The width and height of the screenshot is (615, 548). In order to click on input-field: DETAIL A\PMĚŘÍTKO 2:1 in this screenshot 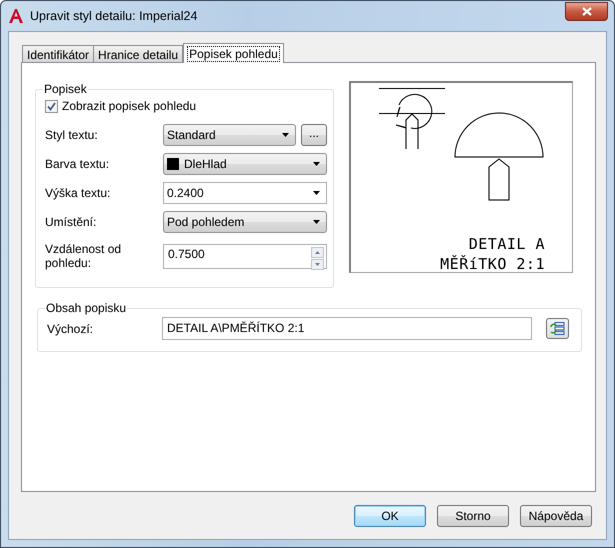, I will do `click(347, 328)`.